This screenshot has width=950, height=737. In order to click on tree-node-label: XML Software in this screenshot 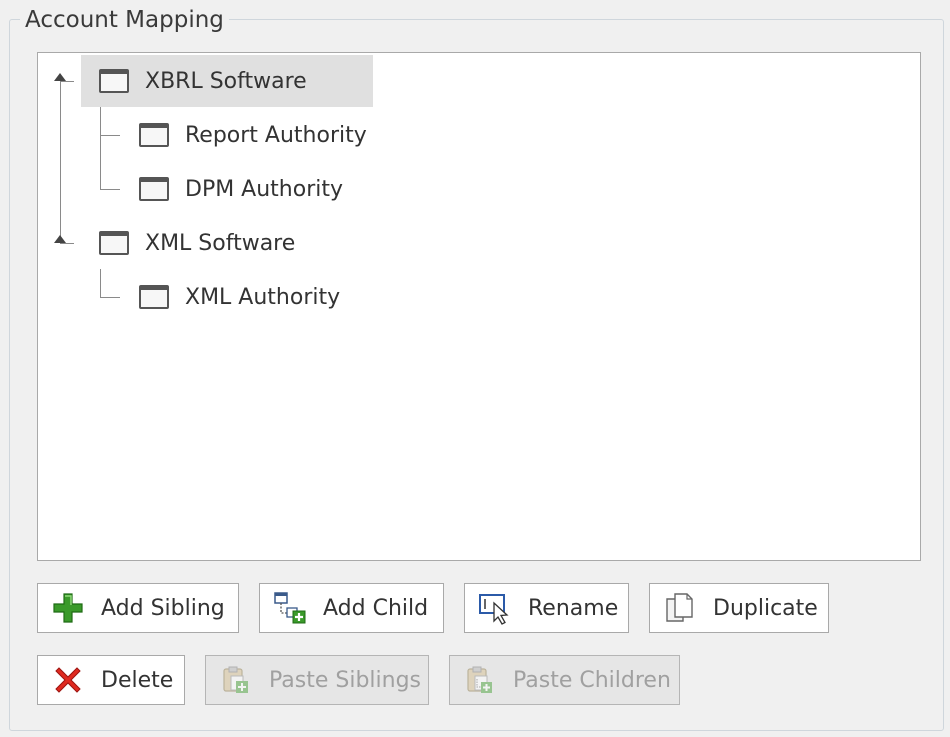, I will do `click(220, 243)`.